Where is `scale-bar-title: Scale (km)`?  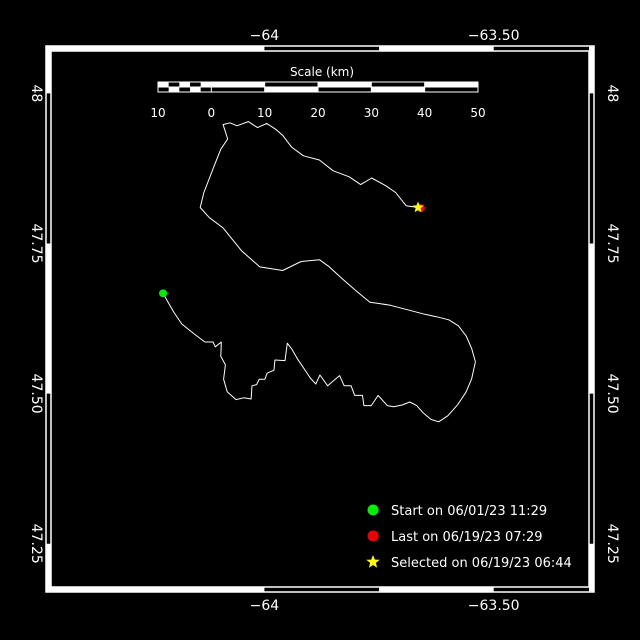 scale-bar-title: Scale (km) is located at coordinates (322, 72).